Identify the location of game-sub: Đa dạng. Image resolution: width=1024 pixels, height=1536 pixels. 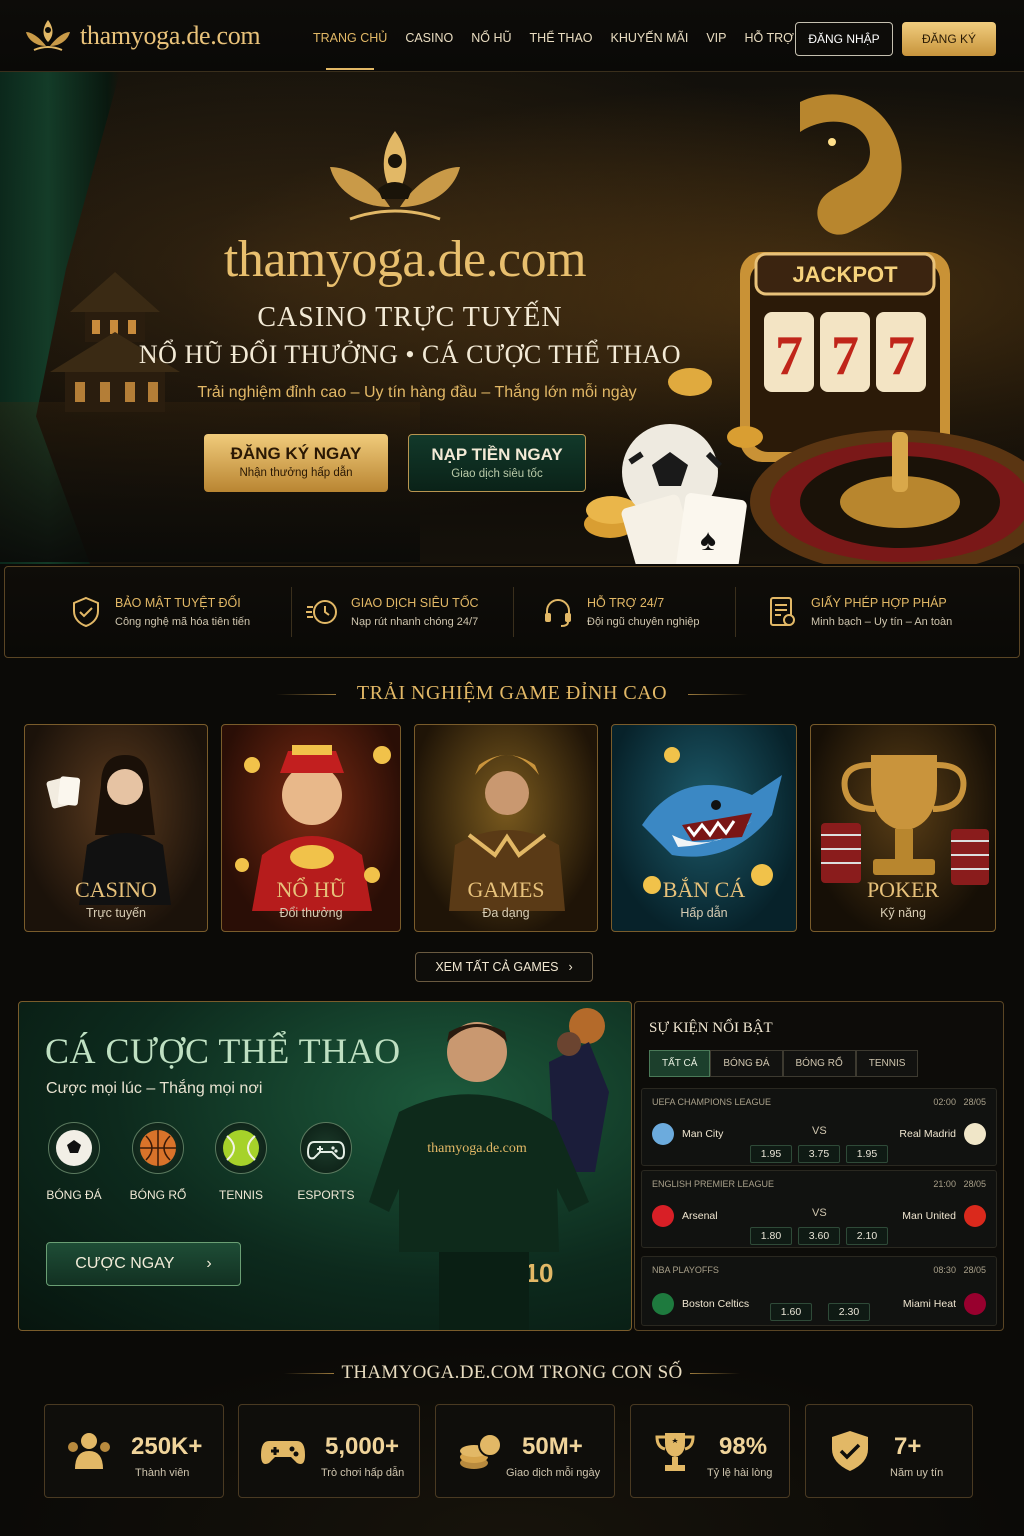
(506, 913).